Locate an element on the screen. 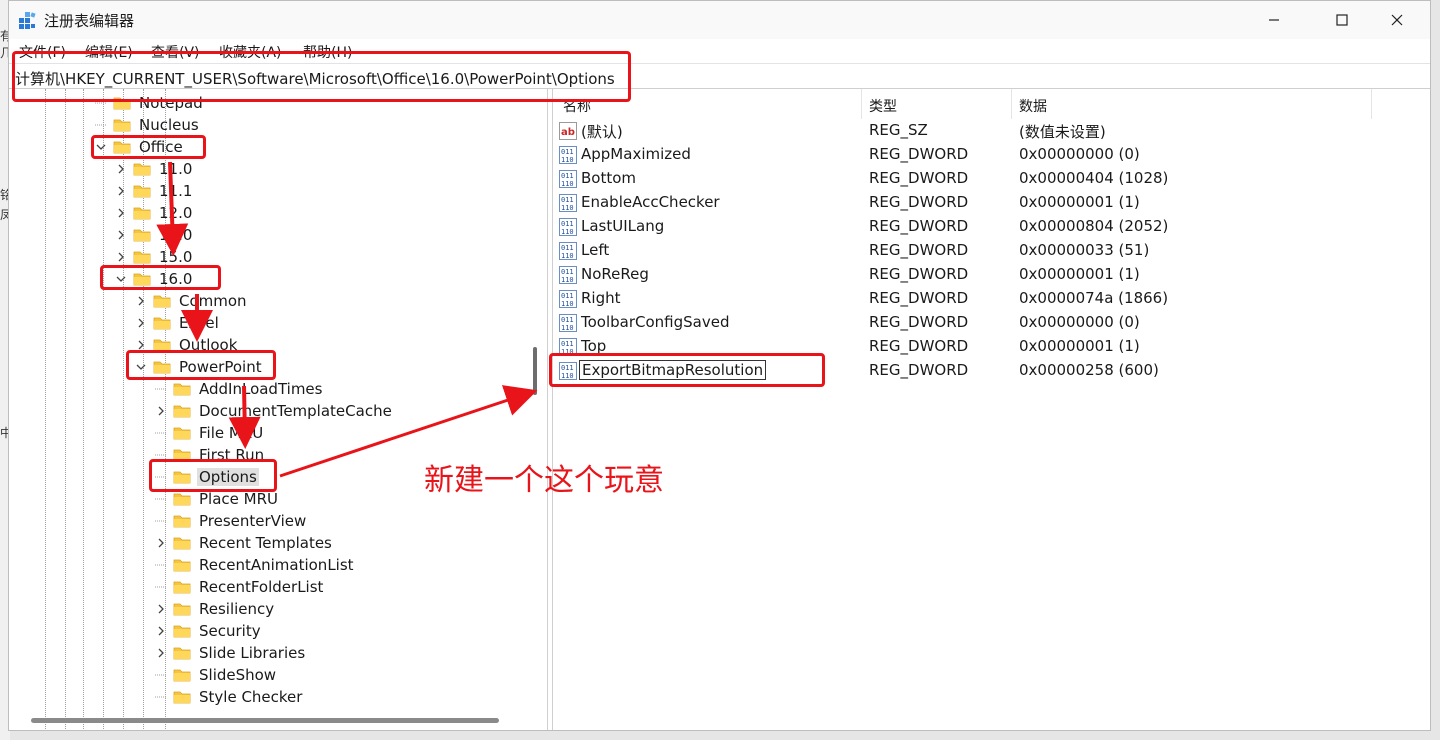 This screenshot has width=1440, height=740. tree-node-addinloadtimes: AddInLoadTimes is located at coordinates (238, 389).